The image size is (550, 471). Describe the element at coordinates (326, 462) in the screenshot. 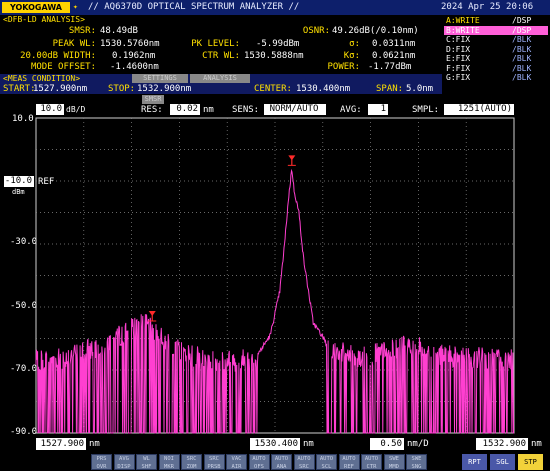

I see `softkey-button: AUTO SCL` at that location.